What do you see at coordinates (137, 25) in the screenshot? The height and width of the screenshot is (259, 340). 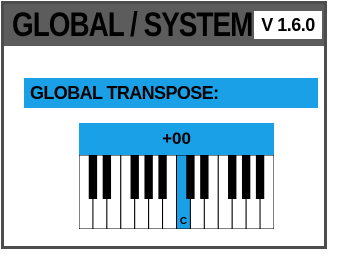 I see `page-title: GLOBAL / SYSTEM:` at bounding box center [137, 25].